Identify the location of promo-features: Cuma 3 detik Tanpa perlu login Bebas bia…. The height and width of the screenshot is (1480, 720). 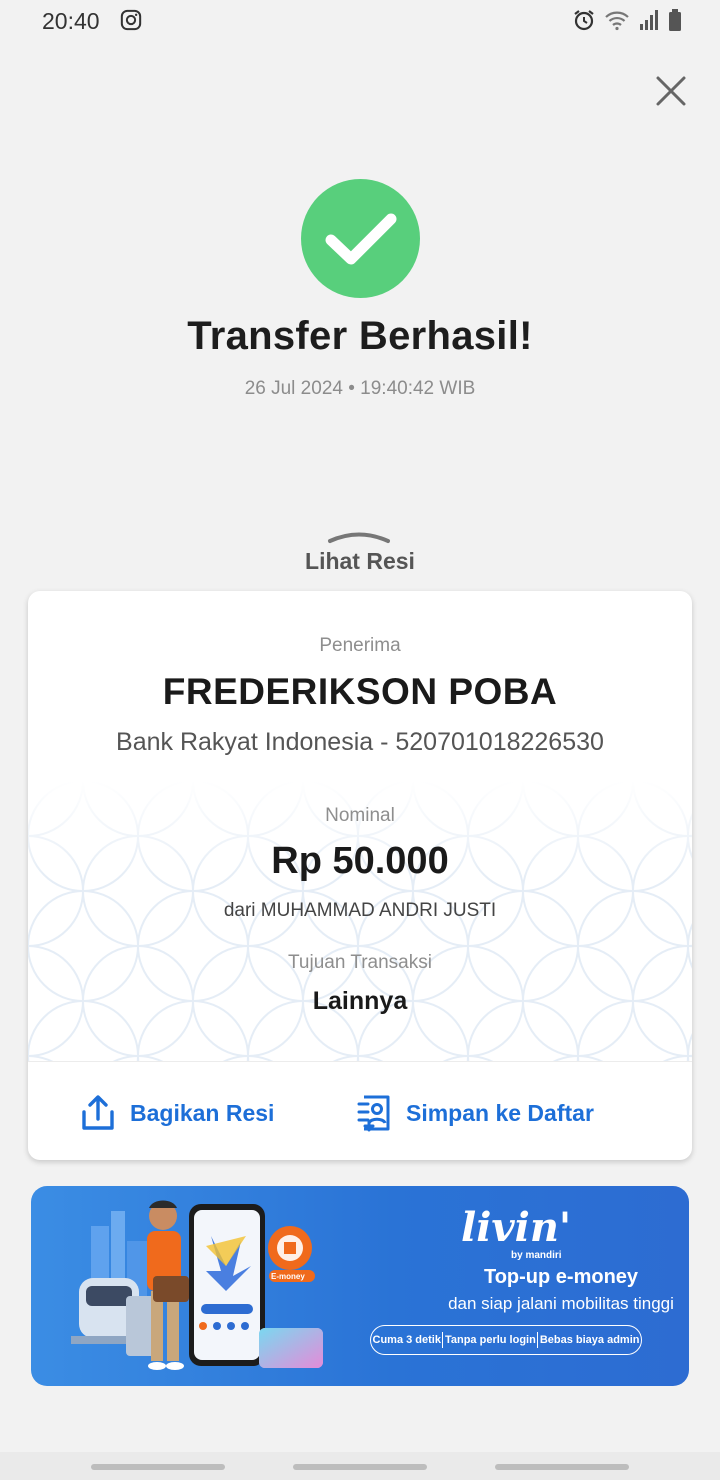
(506, 1340).